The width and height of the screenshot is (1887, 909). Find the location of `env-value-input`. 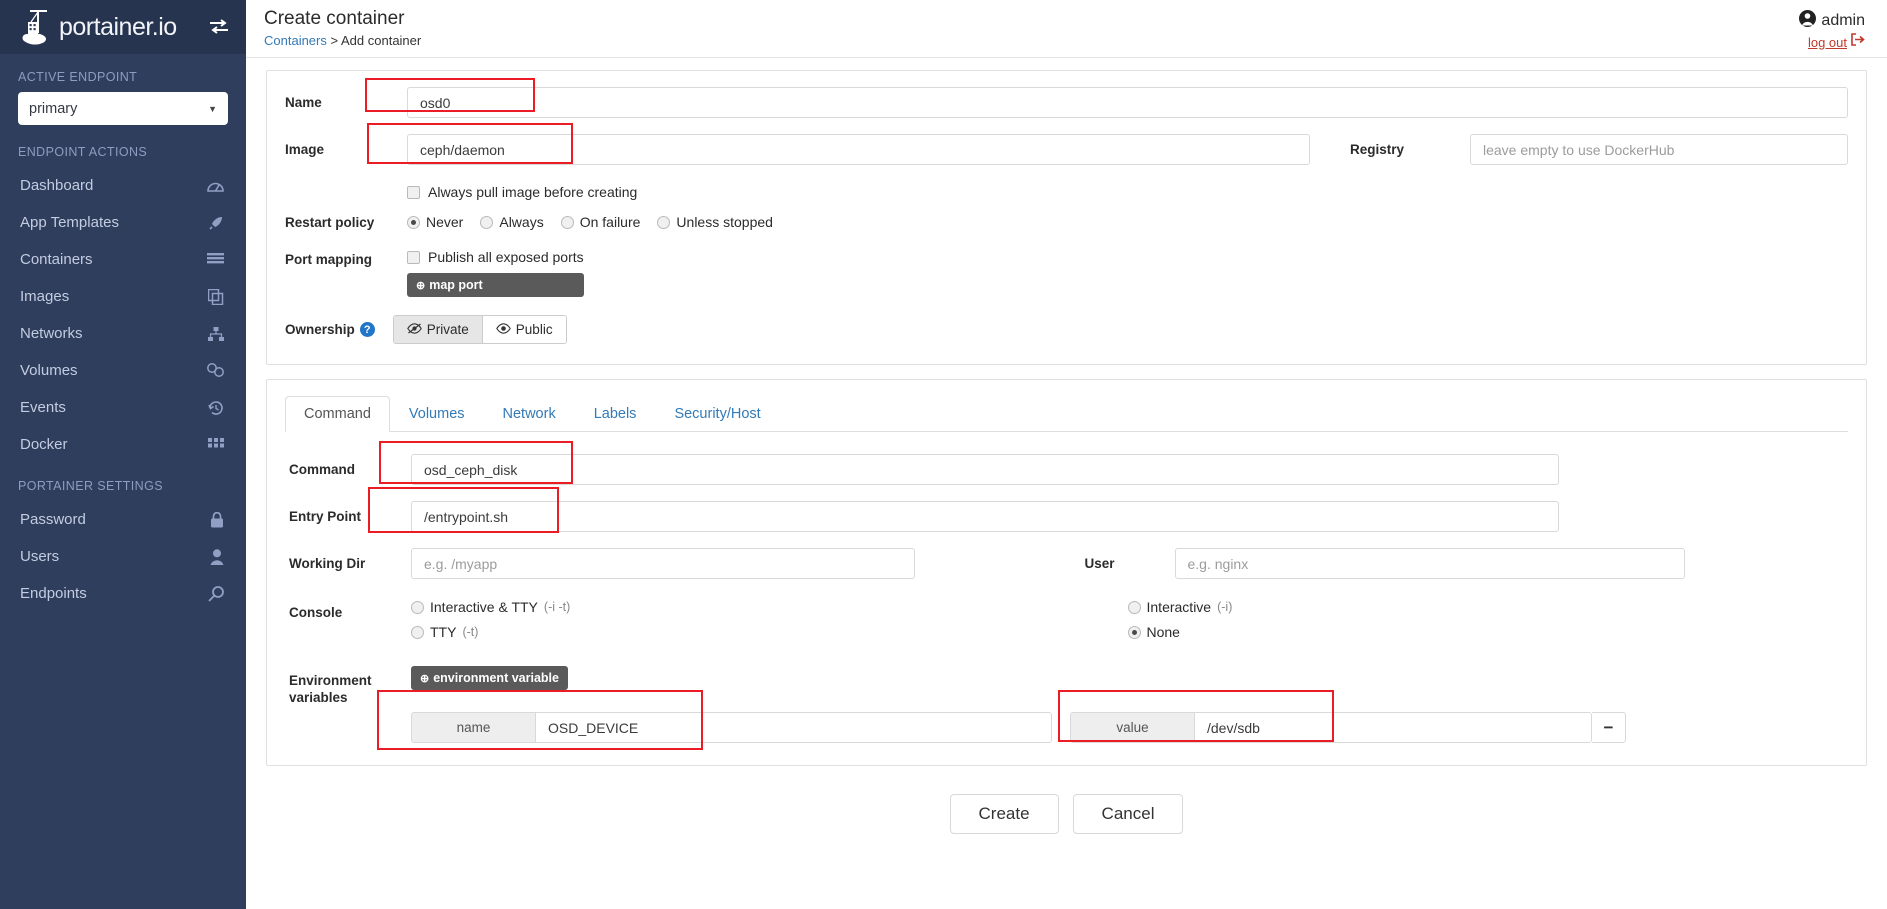

env-value-input is located at coordinates (1393, 727).